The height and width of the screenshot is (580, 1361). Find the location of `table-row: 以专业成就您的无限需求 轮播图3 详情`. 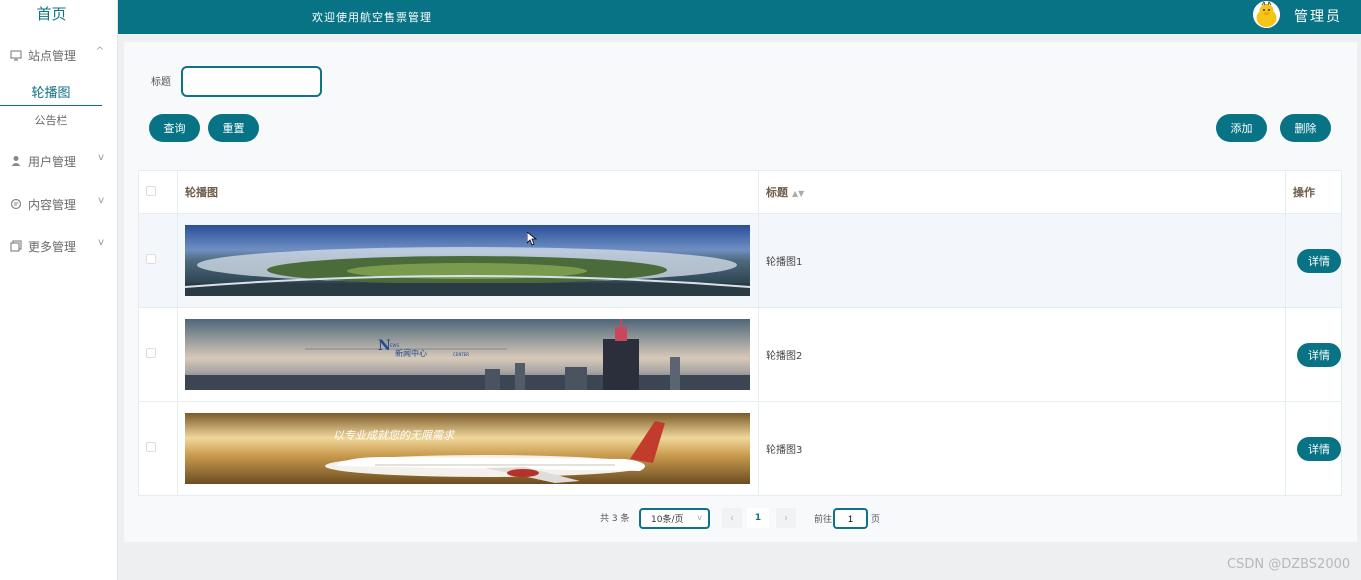

table-row: 以专业成就您的无限需求 轮播图3 详情 is located at coordinates (740, 448).